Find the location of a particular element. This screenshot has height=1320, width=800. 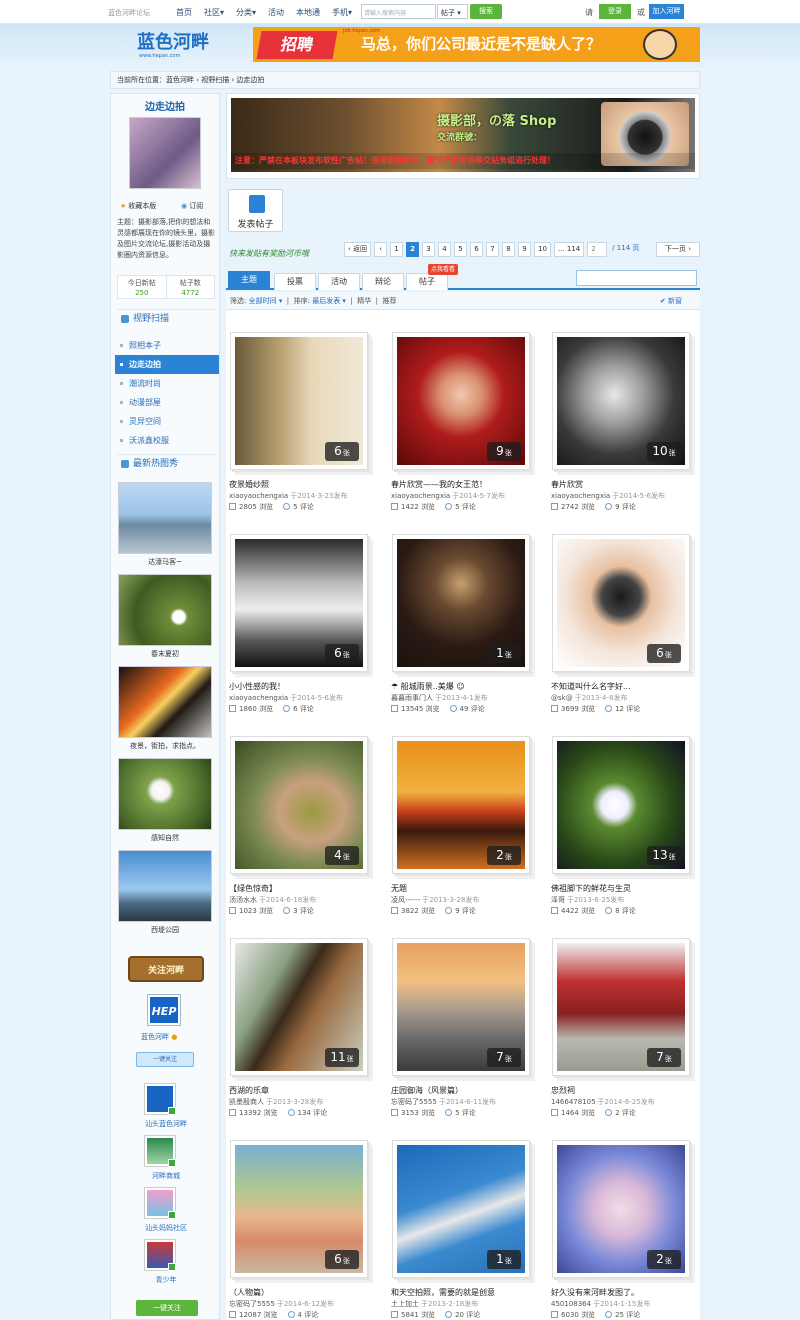

post-title: （人物篇） is located at coordinates (299, 1292).